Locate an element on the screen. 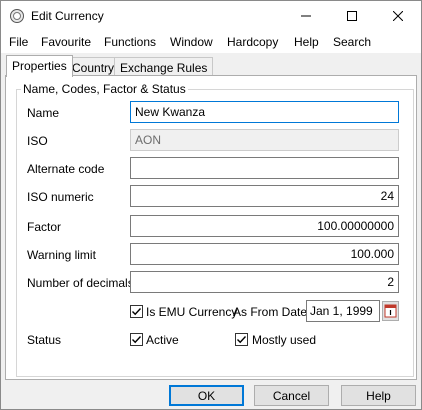 The height and width of the screenshot is (410, 422). ok-button: OK is located at coordinates (206, 395).